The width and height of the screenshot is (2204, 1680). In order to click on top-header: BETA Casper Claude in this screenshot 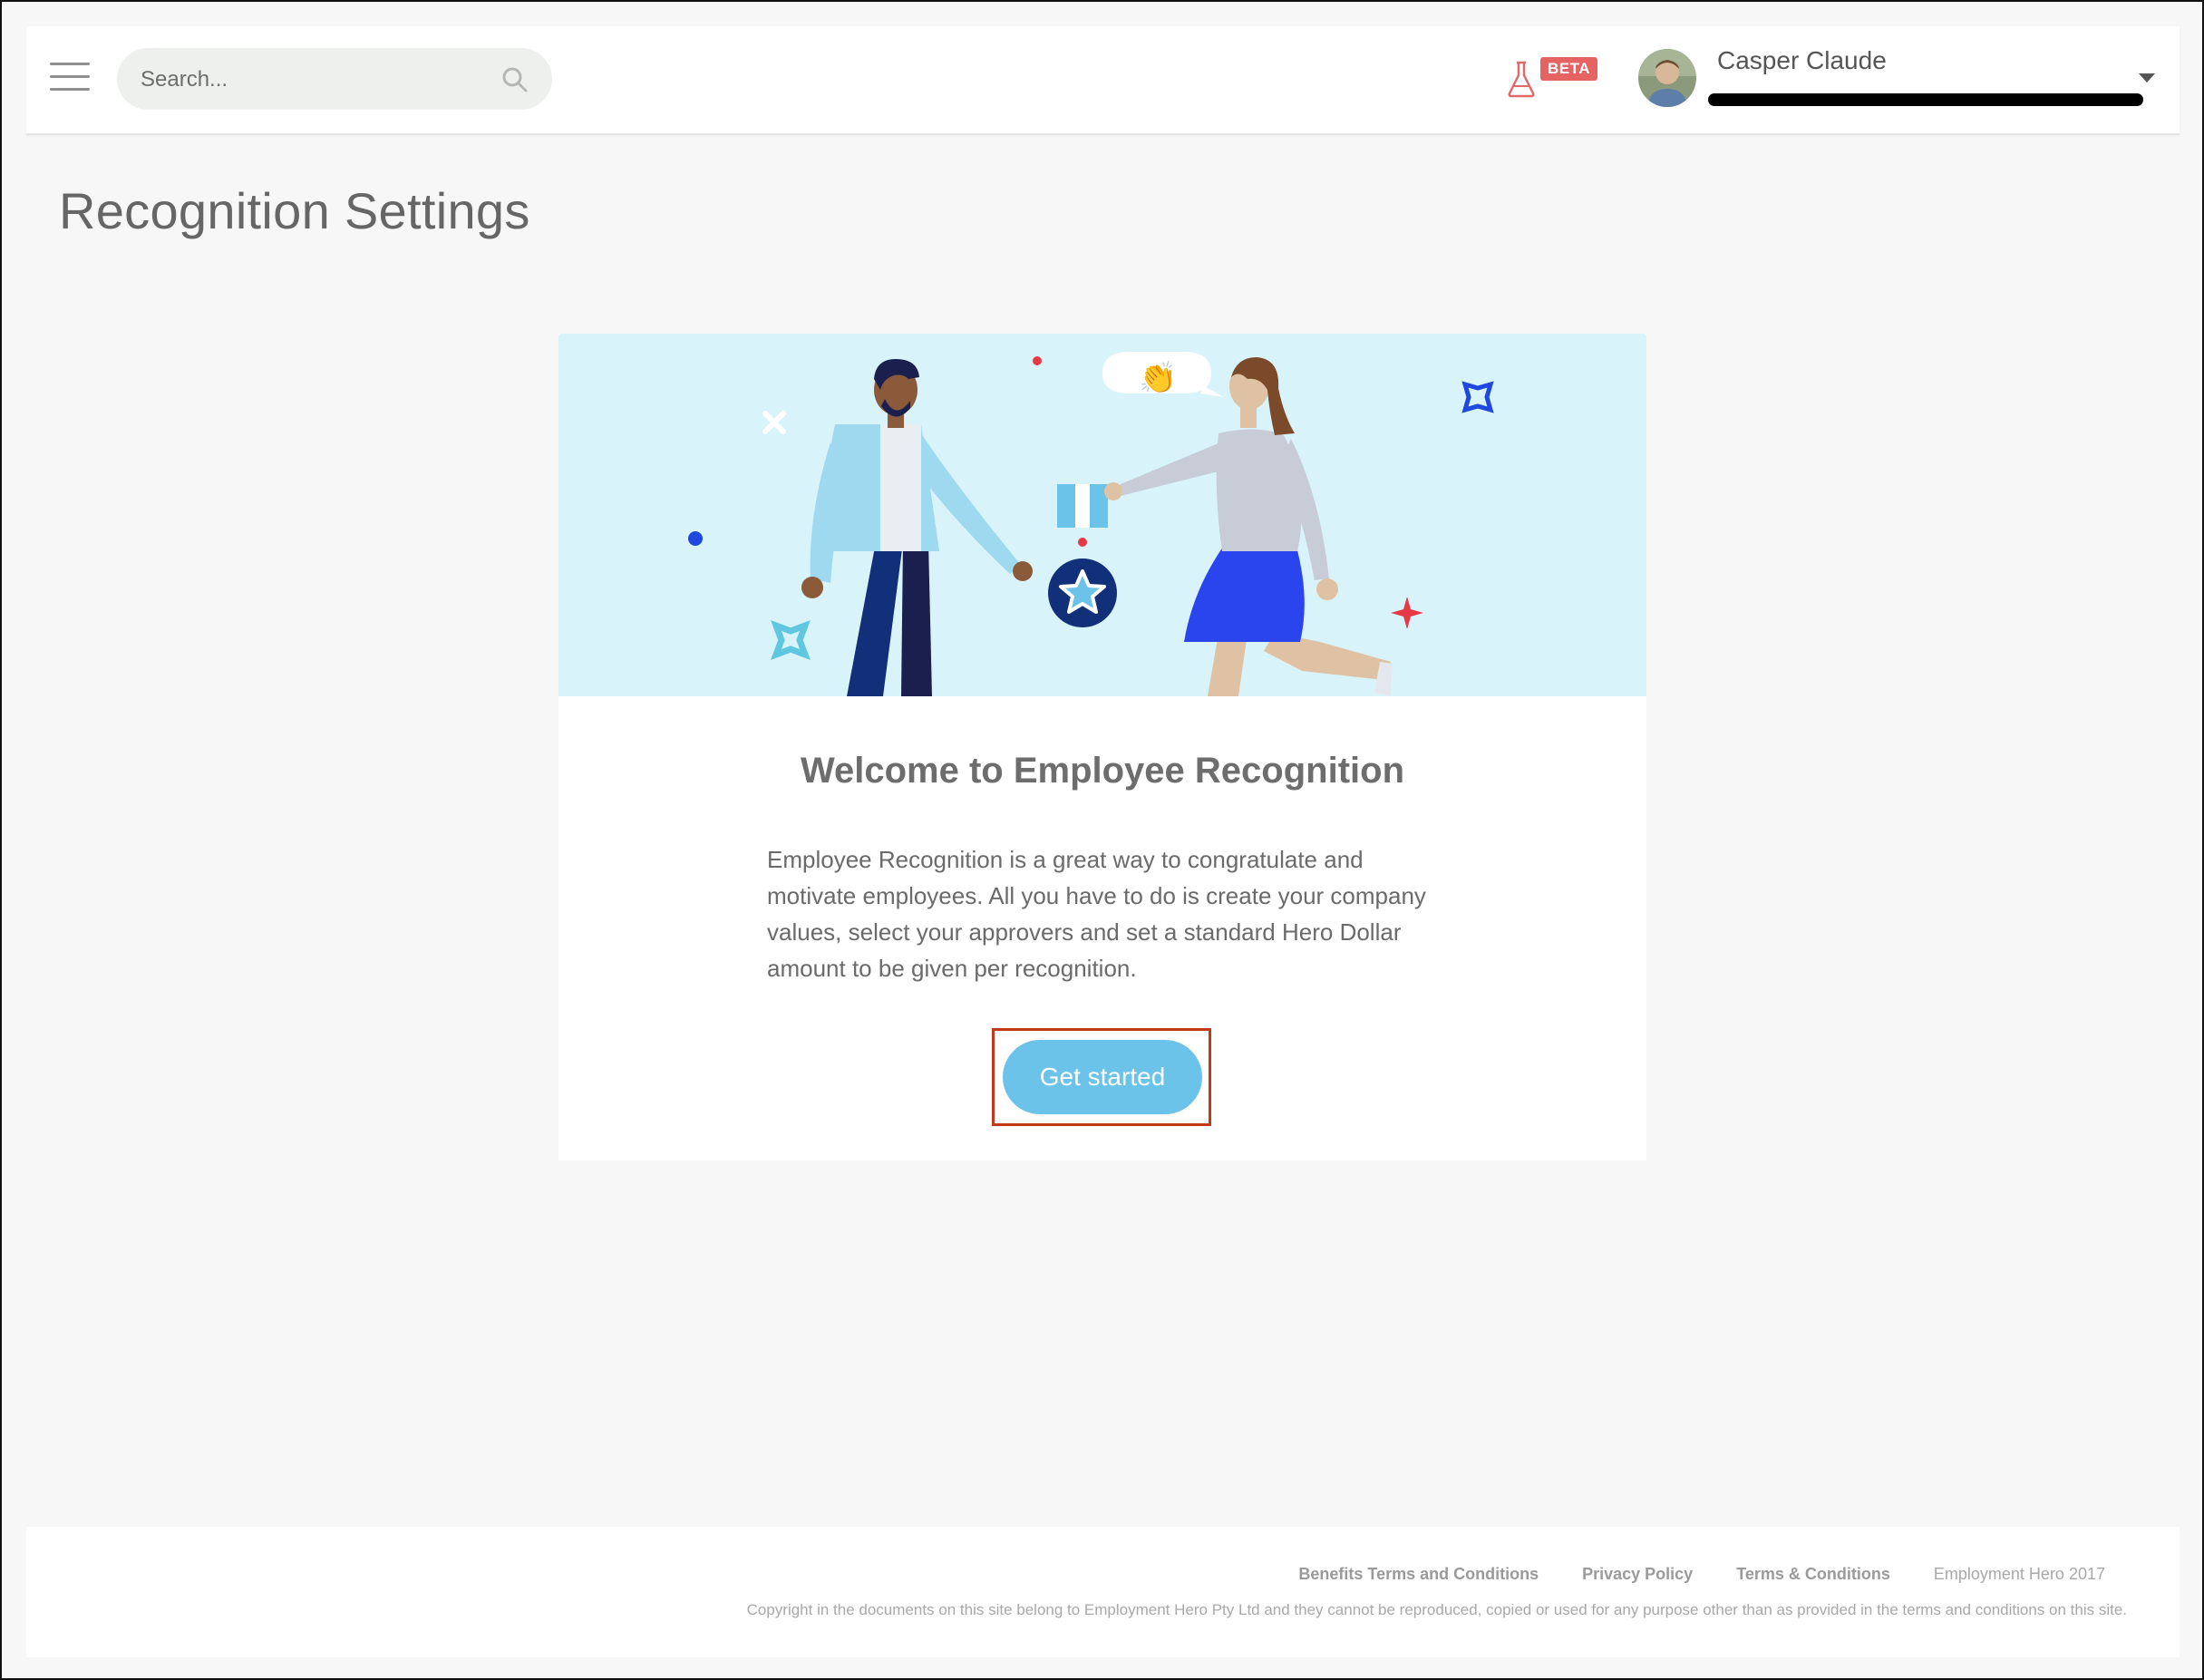, I will do `click(1103, 80)`.